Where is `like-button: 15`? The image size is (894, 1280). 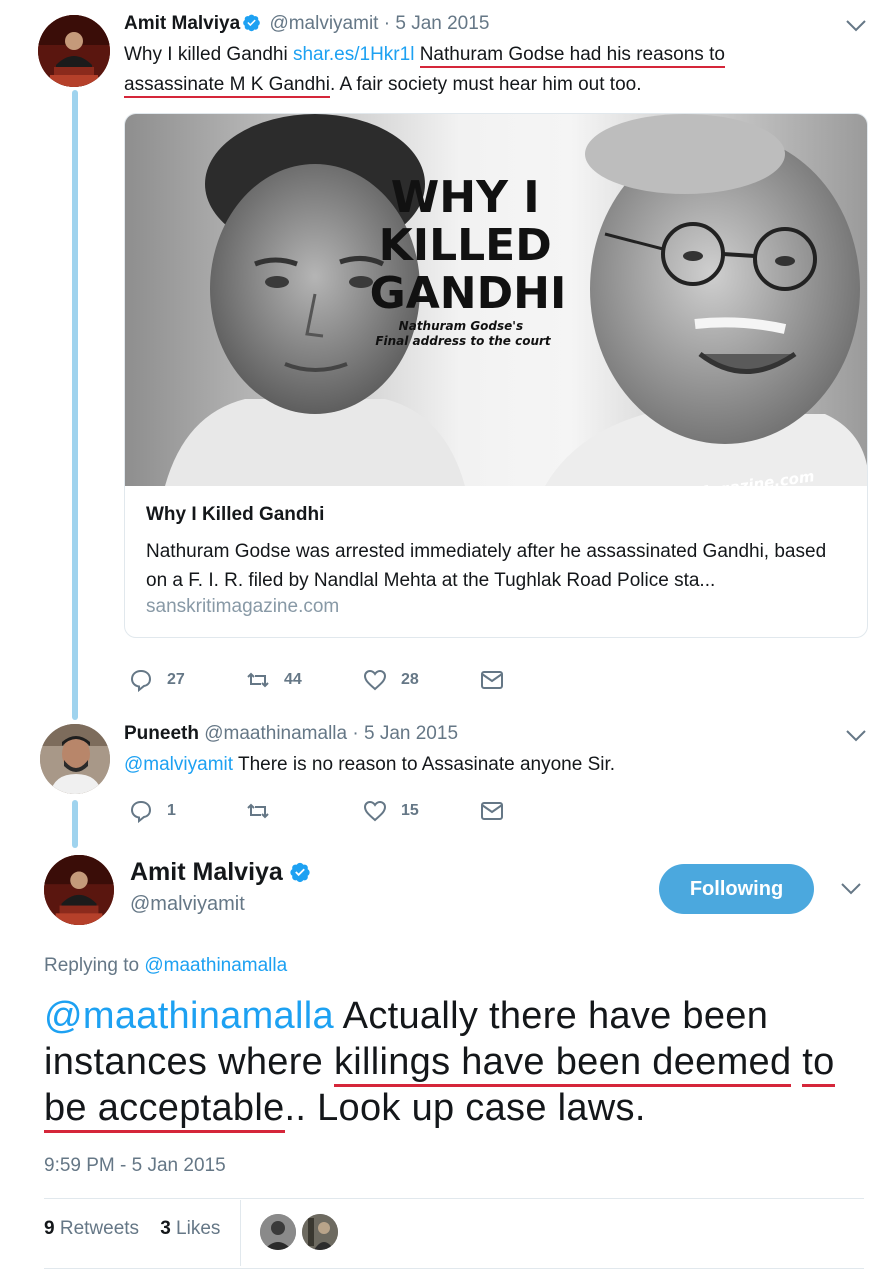
like-button: 15 is located at coordinates (421, 811).